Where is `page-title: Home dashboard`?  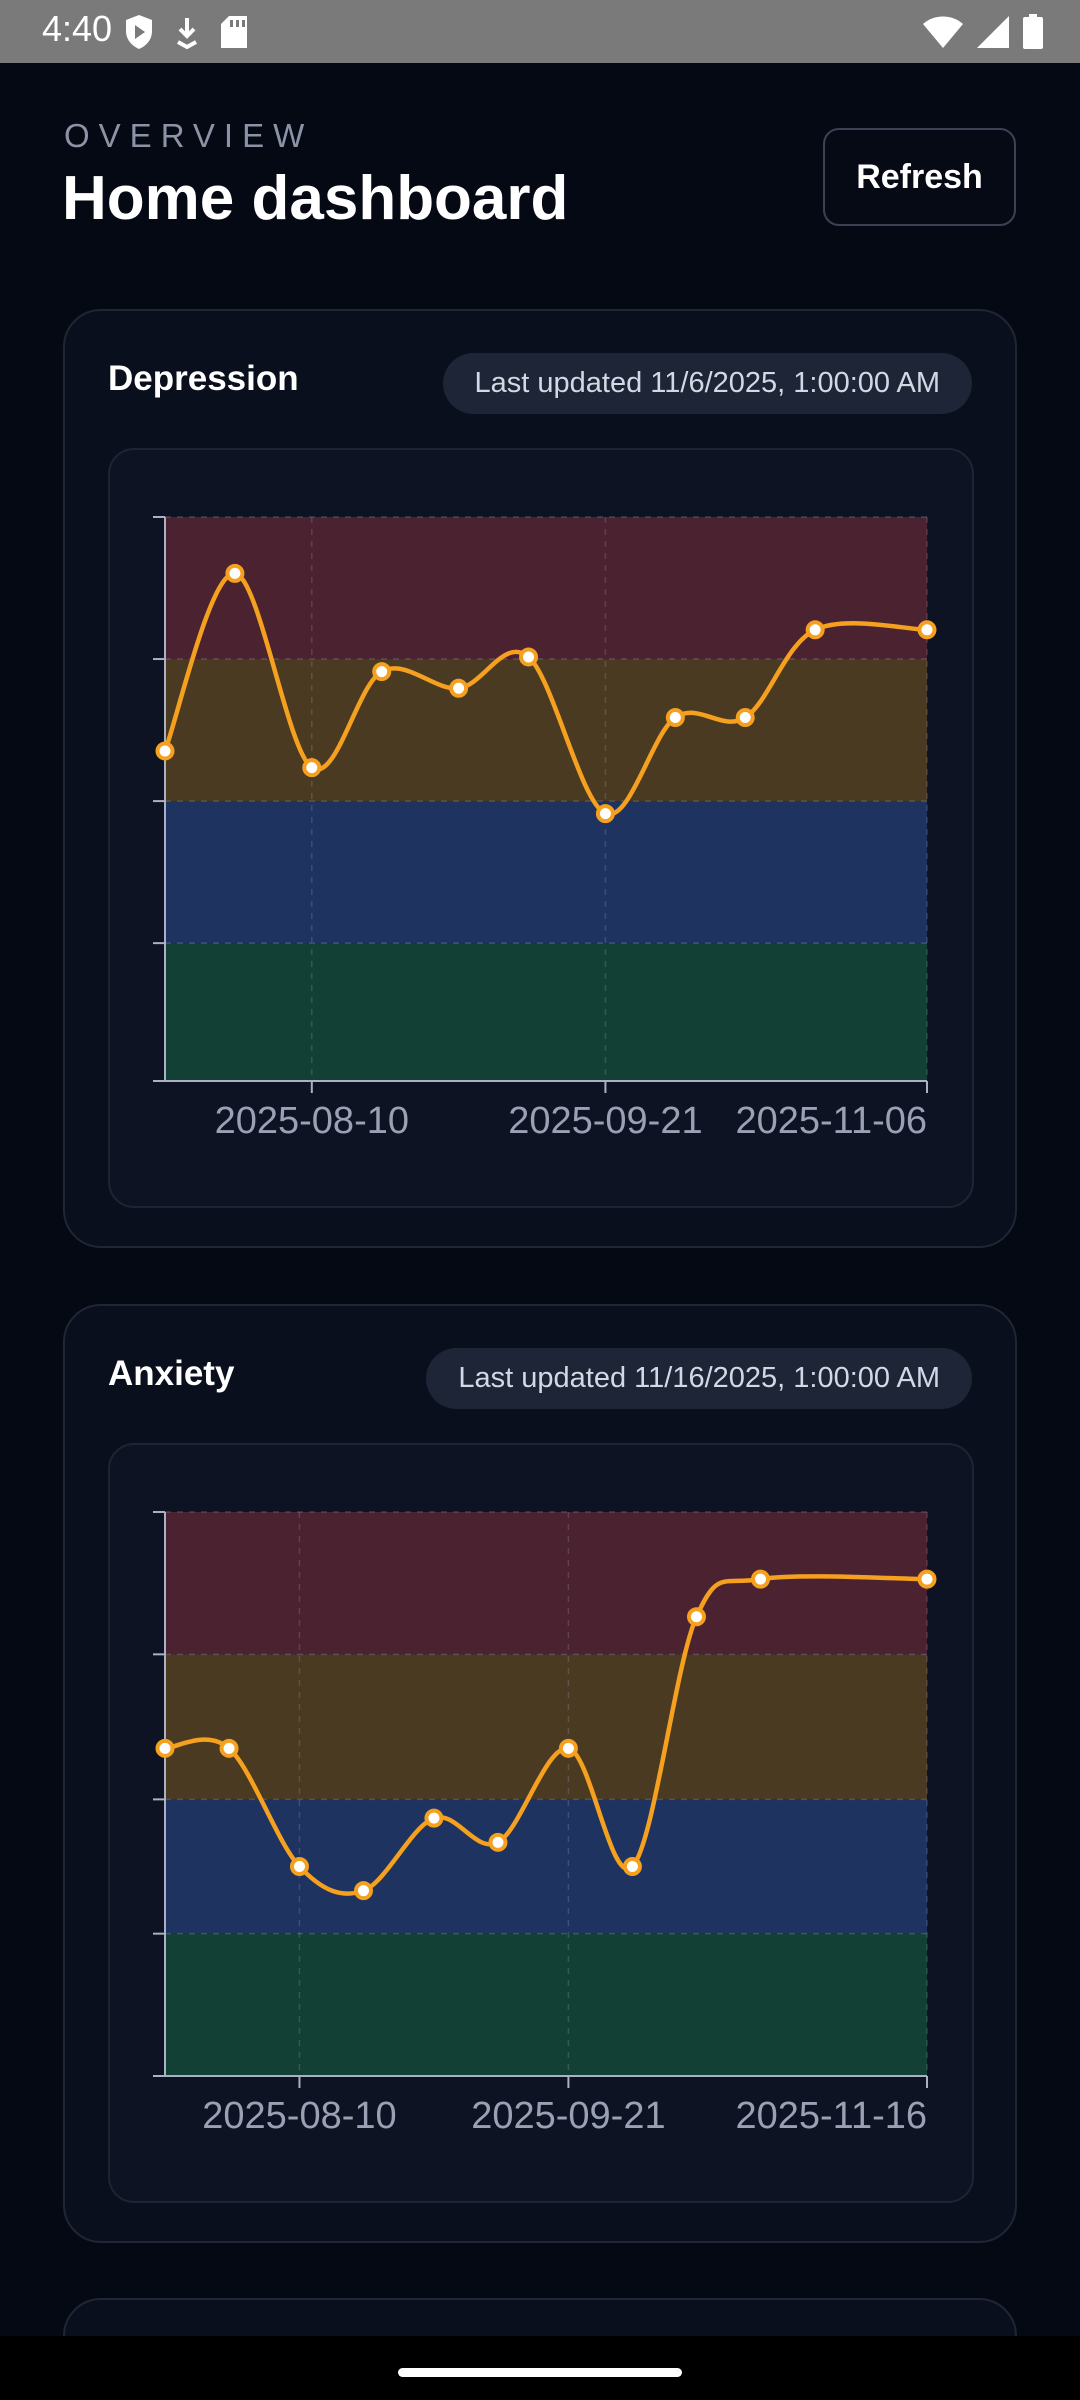 page-title: Home dashboard is located at coordinates (315, 198).